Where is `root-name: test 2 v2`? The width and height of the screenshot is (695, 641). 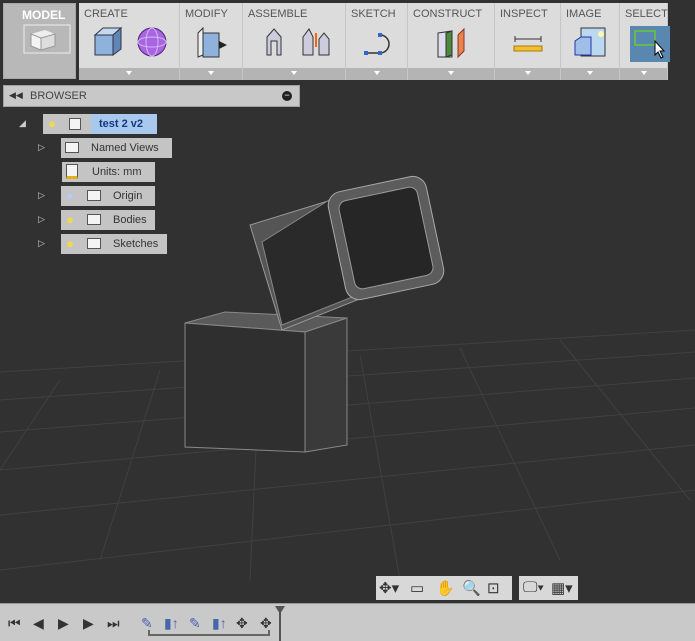
root-name: test 2 v2 is located at coordinates (124, 124).